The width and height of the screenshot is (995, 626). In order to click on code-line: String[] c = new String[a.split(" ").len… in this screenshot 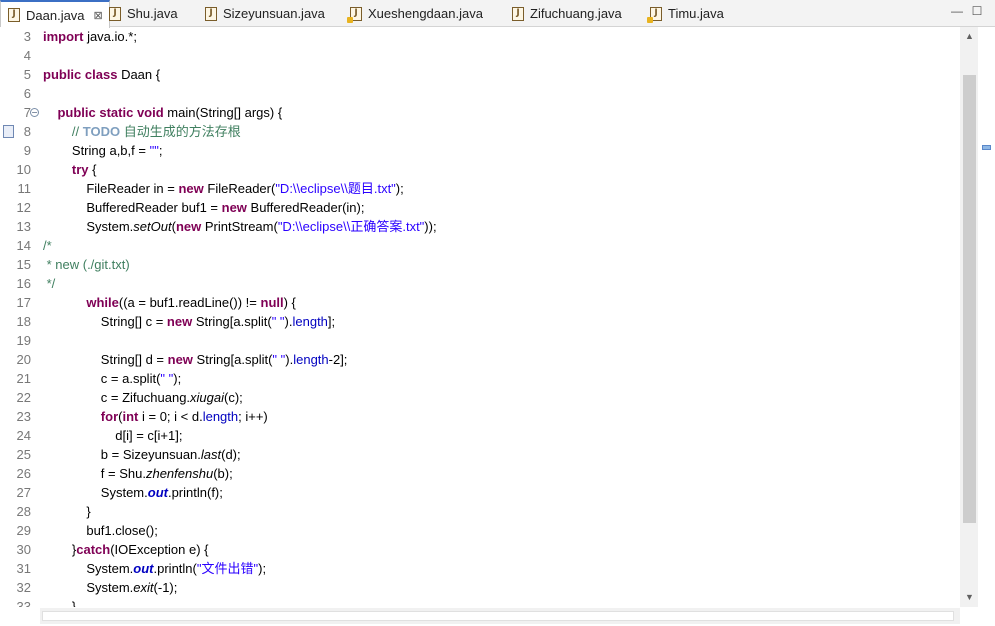, I will do `click(189, 321)`.